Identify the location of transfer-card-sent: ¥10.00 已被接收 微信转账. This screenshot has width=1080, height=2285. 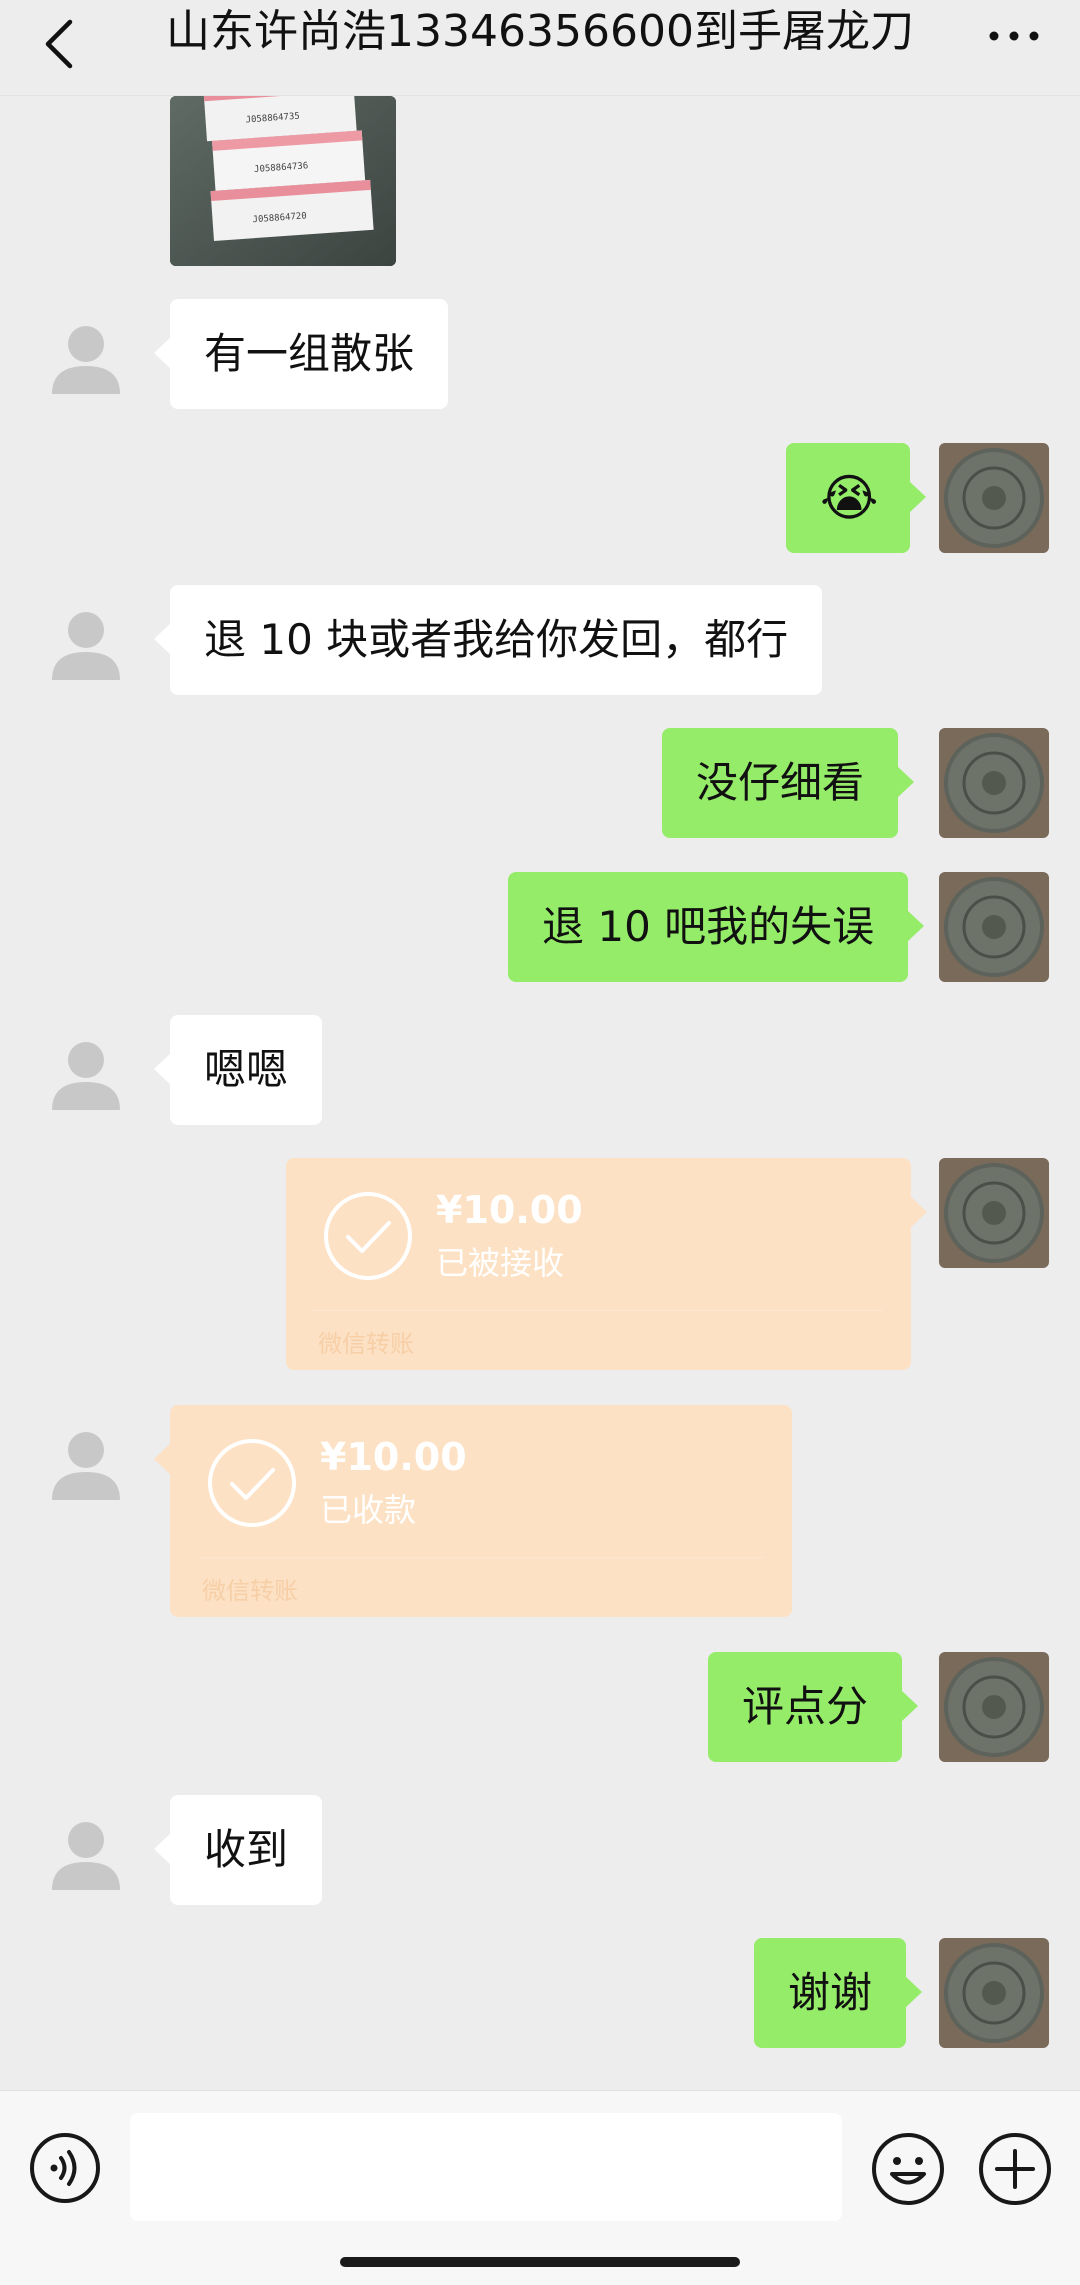
(606, 1264).